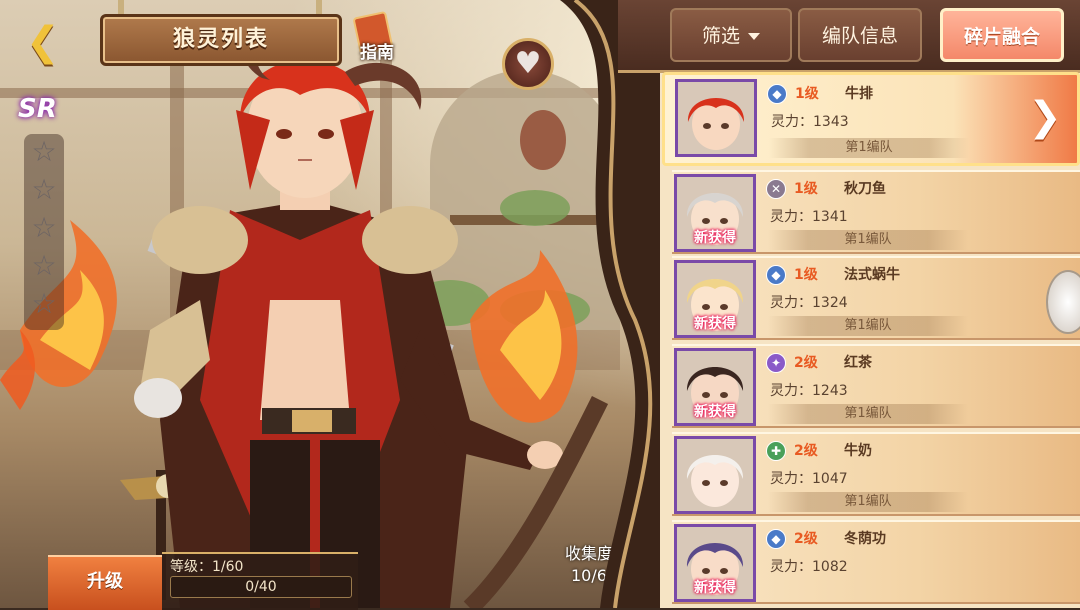  What do you see at coordinates (809, 217) in the screenshot?
I see `character-power: 灵力：1341` at bounding box center [809, 217].